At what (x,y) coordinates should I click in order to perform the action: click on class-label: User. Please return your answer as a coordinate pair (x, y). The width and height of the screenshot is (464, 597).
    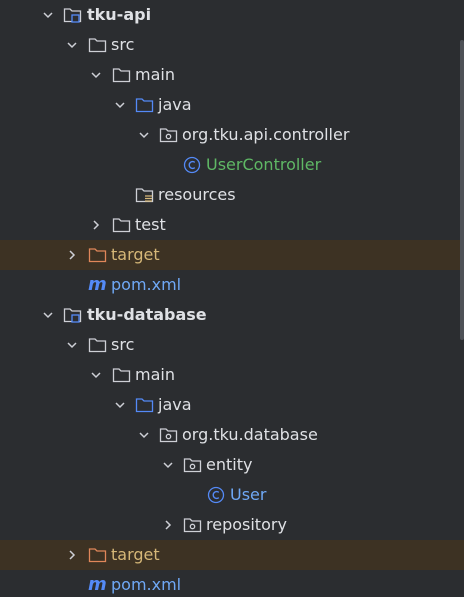
    Looking at the image, I should click on (248, 494).